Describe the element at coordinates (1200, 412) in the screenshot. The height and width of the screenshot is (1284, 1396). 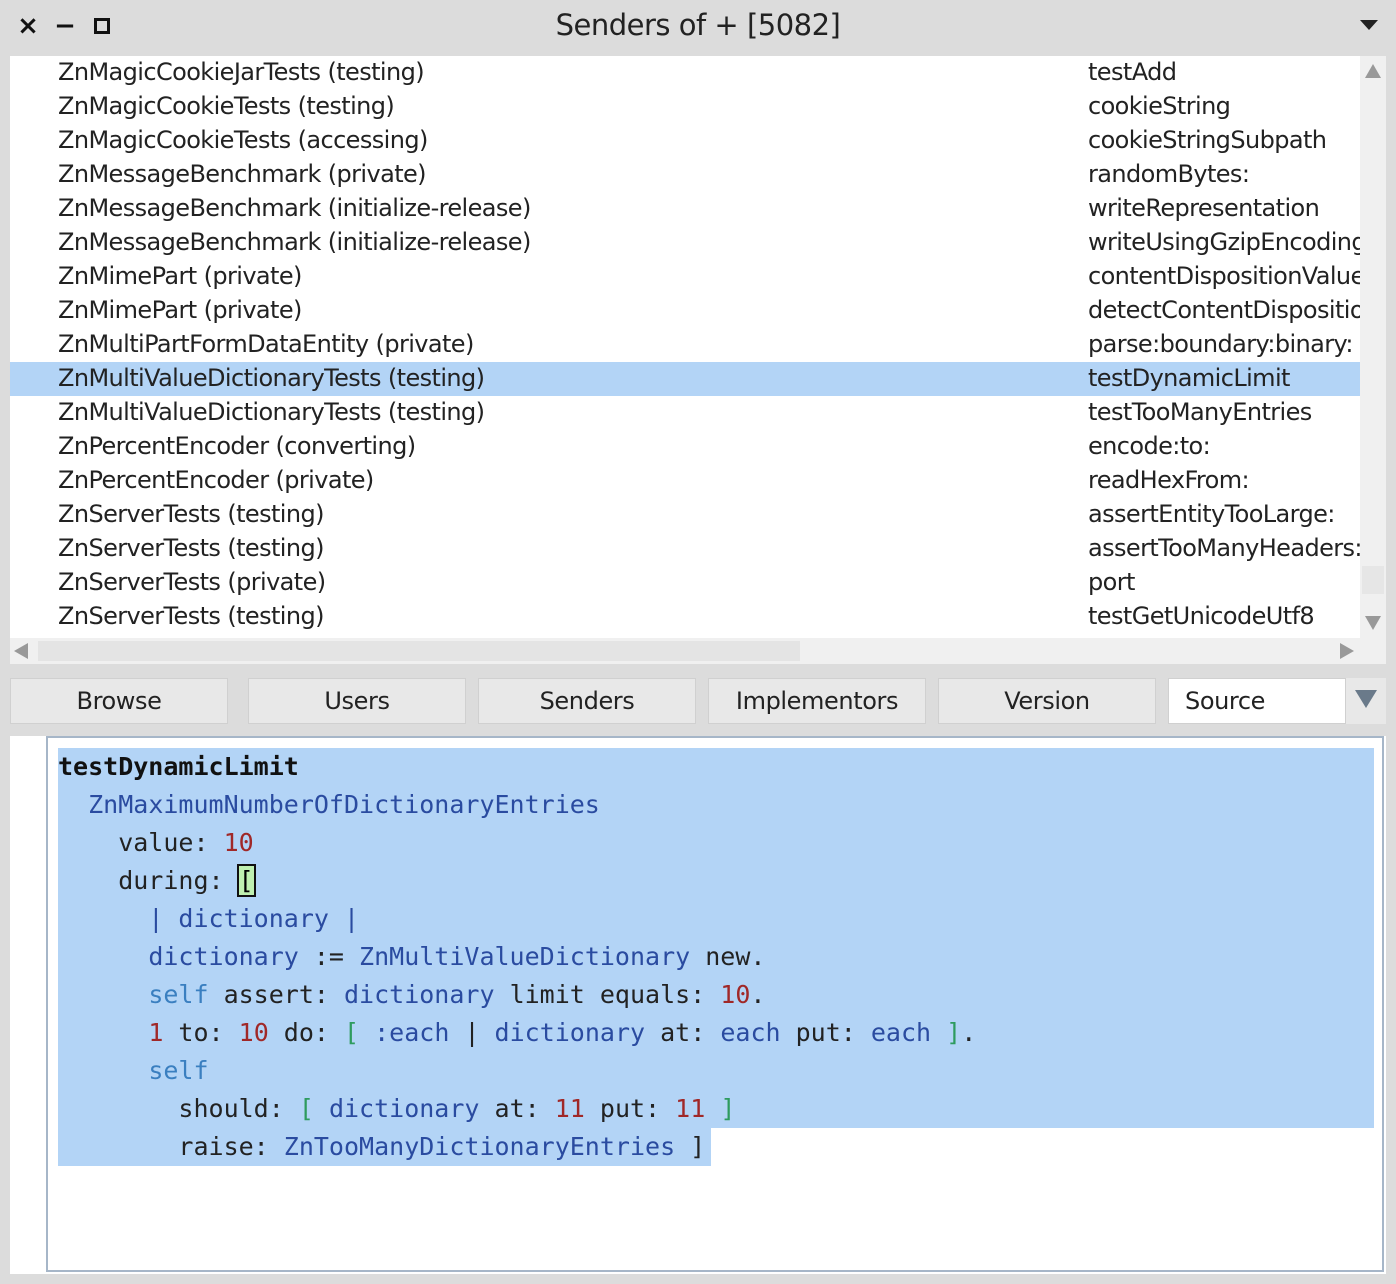
I see `selector-label: testTooManyEntries` at that location.